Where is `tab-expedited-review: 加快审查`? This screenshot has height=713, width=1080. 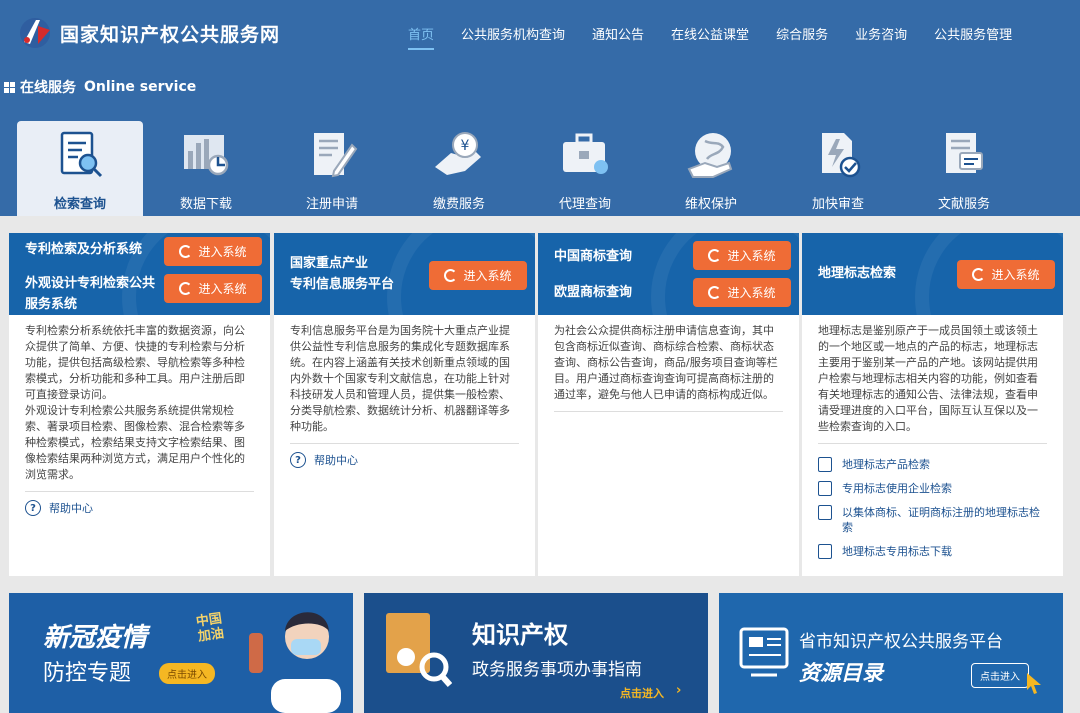
tab-expedited-review: 加快审查 is located at coordinates (838, 168).